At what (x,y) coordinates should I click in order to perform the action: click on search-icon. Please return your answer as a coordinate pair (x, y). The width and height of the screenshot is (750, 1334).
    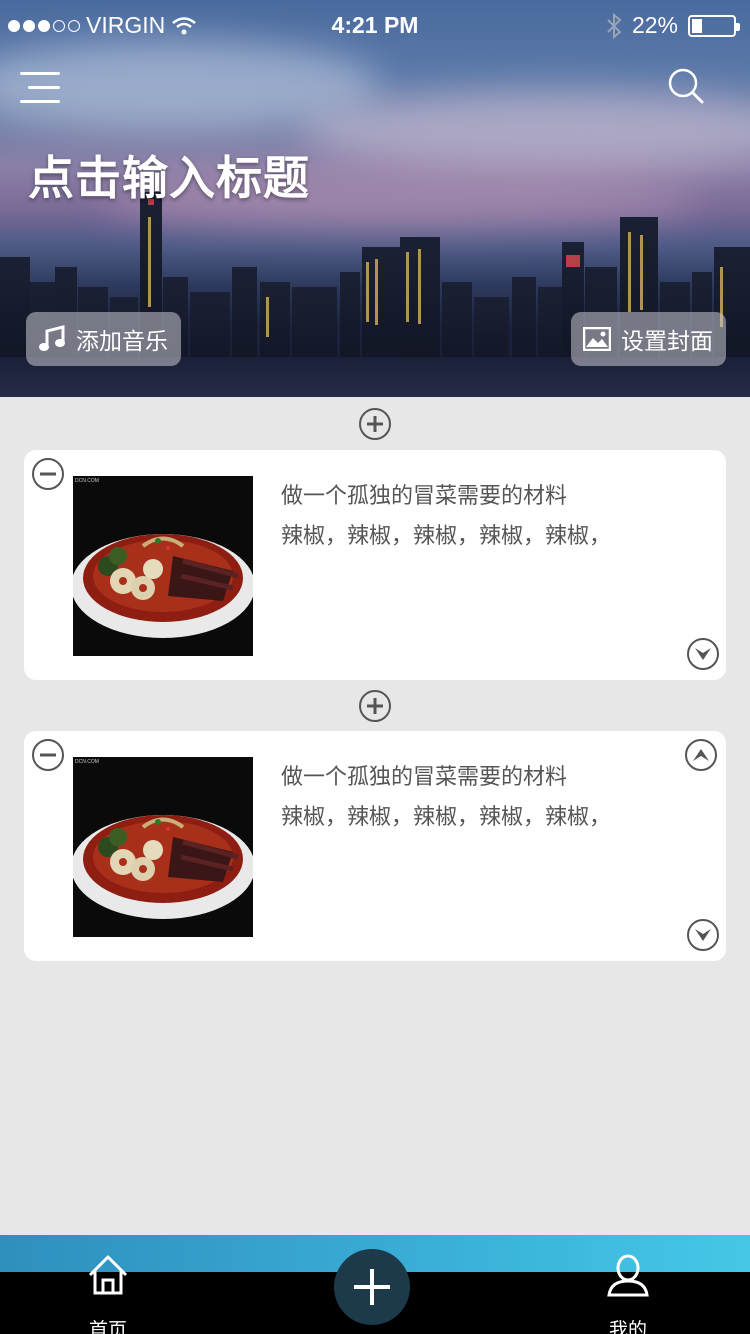
    Looking at the image, I should click on (686, 86).